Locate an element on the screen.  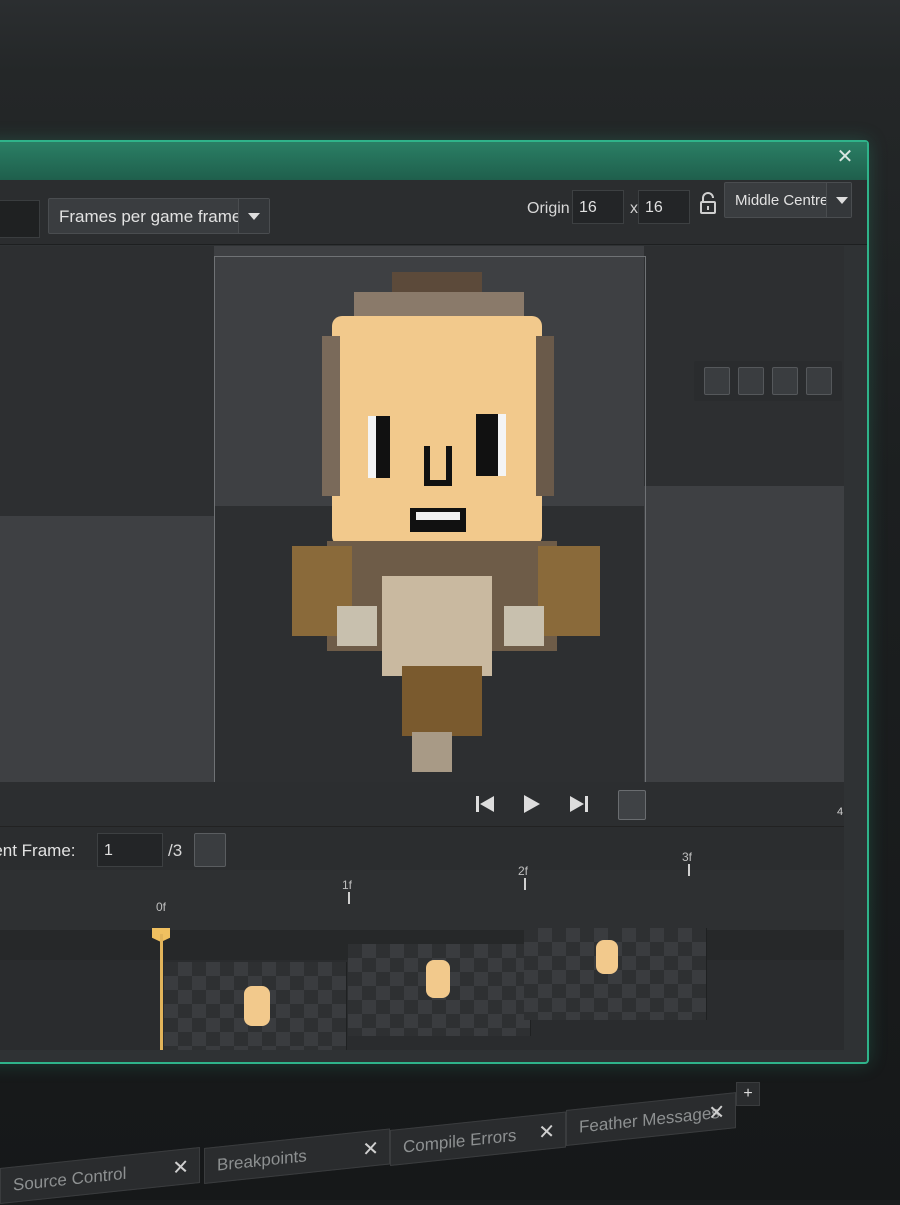
origin-preset-dropdown: Middle Centre is located at coordinates (788, 200).